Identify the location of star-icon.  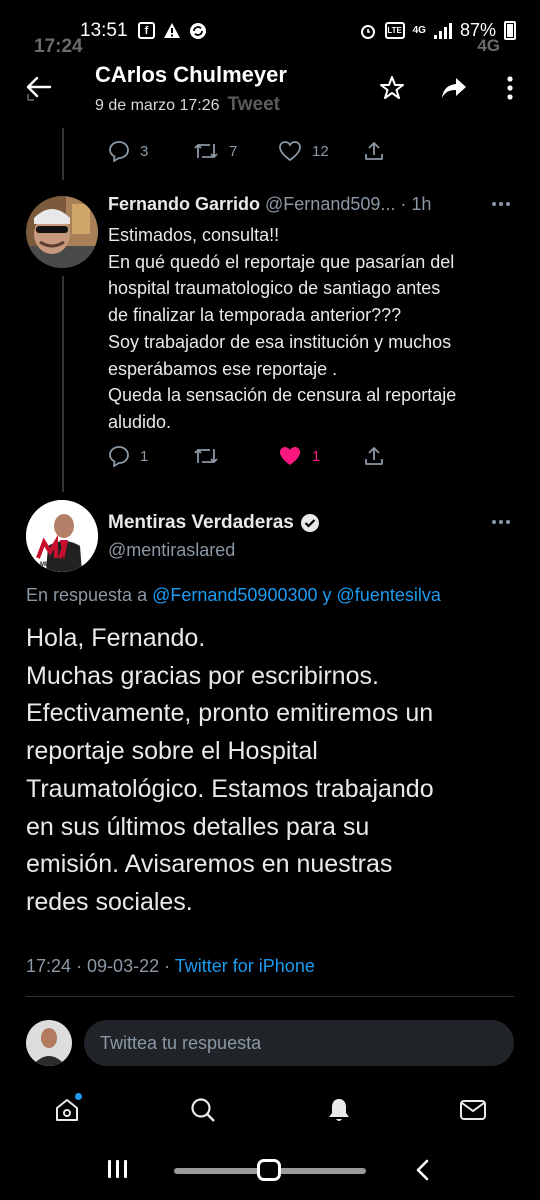
(392, 87).